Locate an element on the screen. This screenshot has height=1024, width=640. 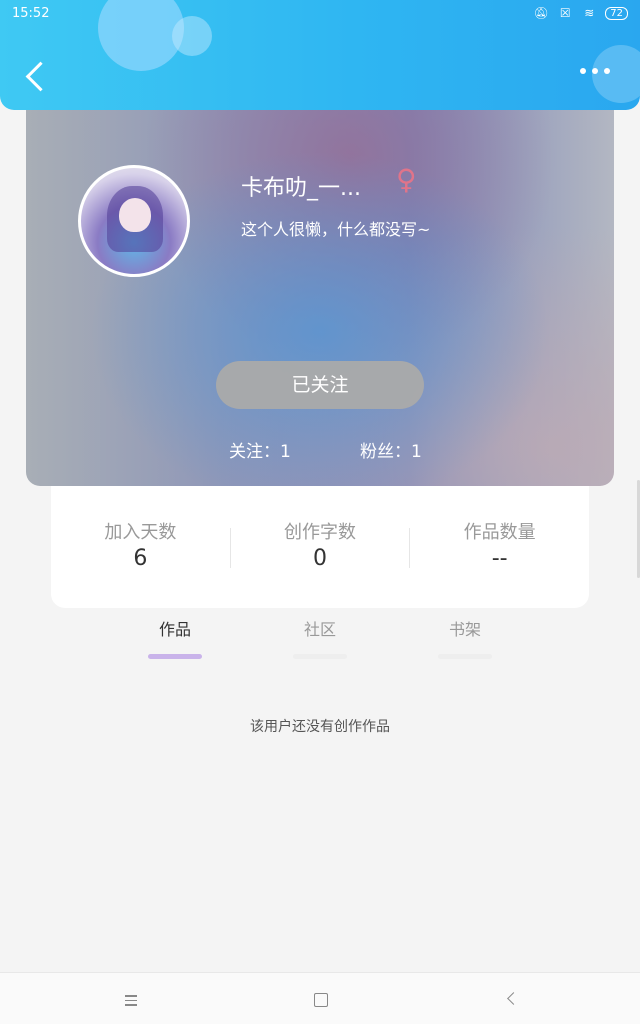
avatar-face is located at coordinates (135, 215).